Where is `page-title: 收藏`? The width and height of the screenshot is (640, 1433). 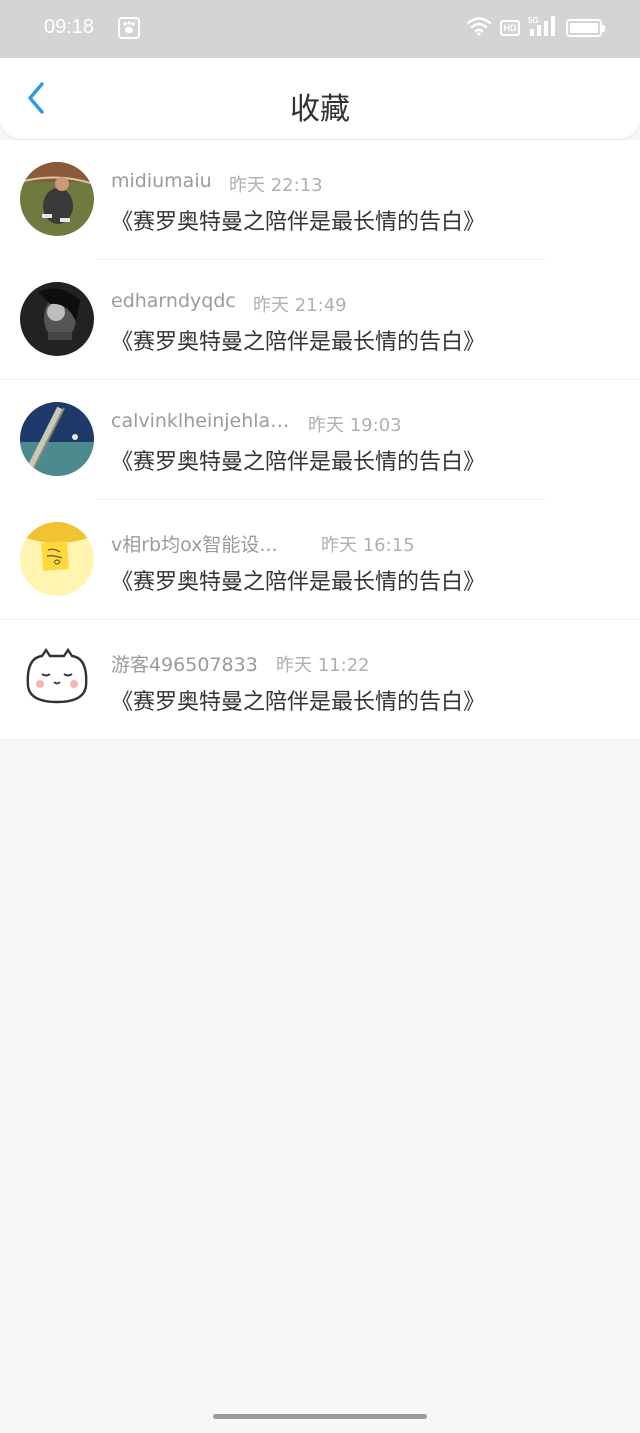 page-title: 收藏 is located at coordinates (320, 109).